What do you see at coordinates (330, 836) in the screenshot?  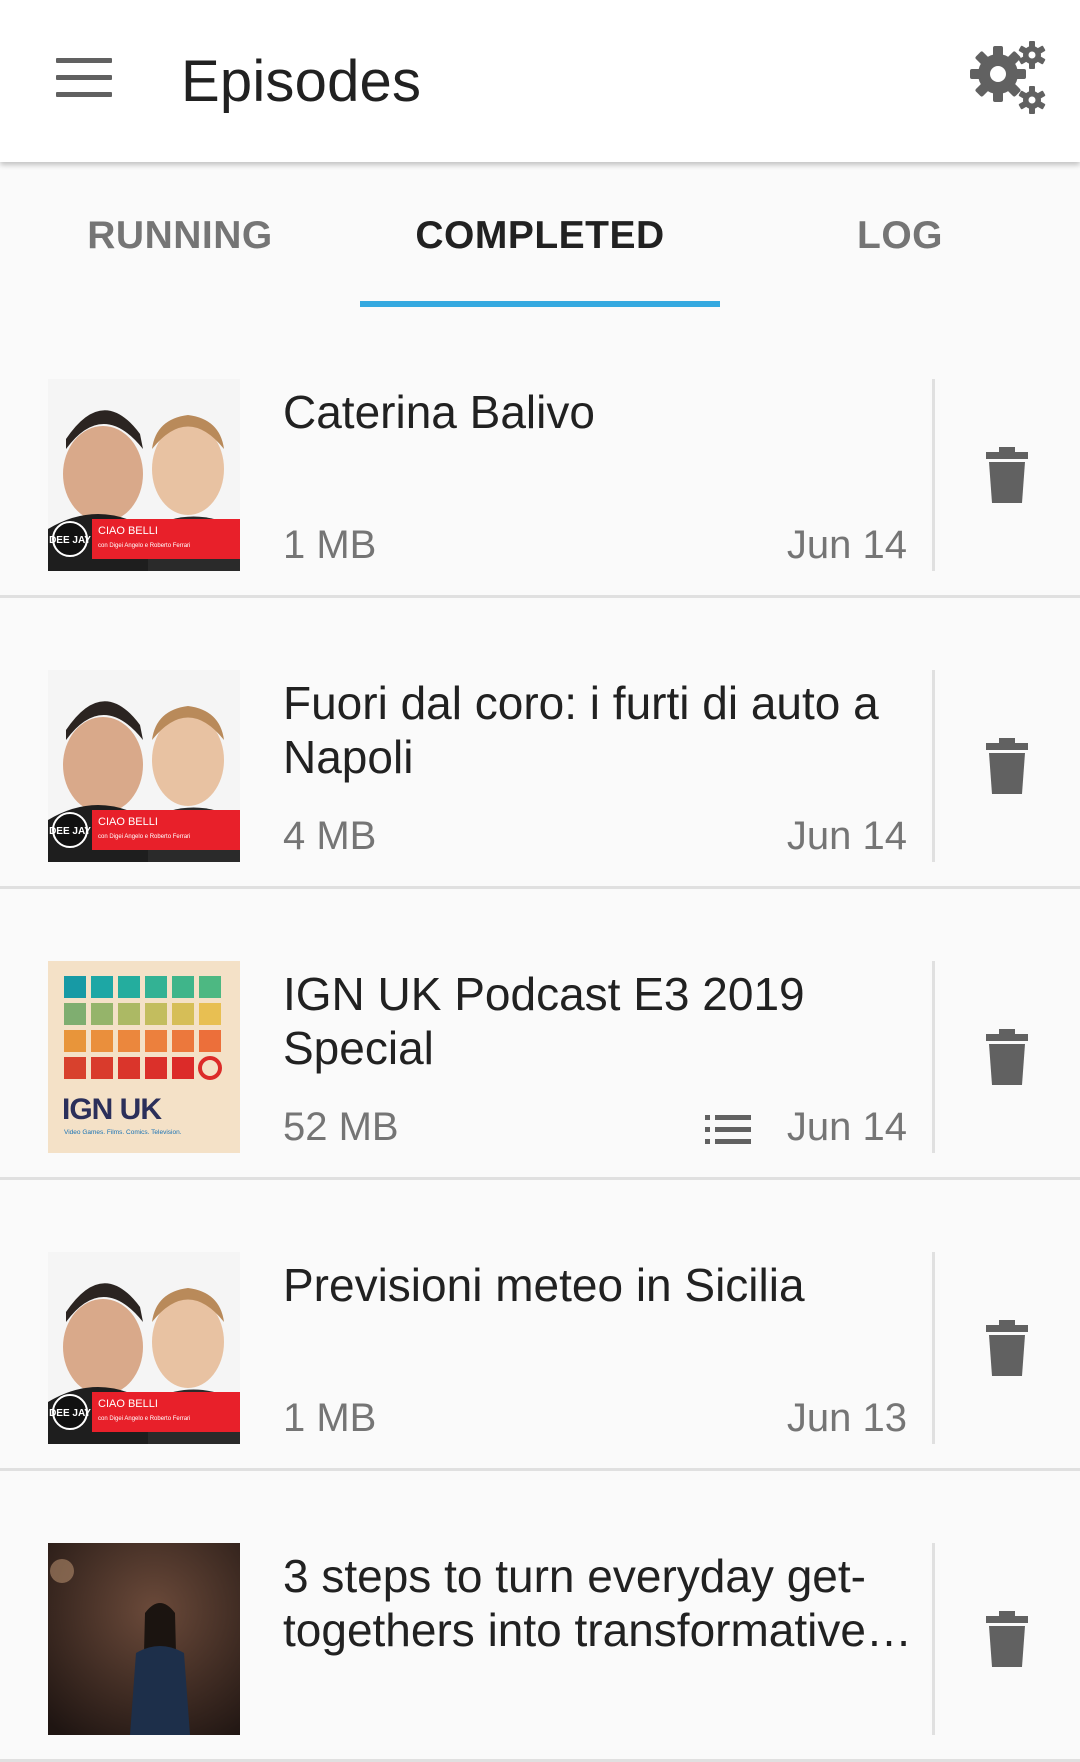 I see `episode-size: 4 MB` at bounding box center [330, 836].